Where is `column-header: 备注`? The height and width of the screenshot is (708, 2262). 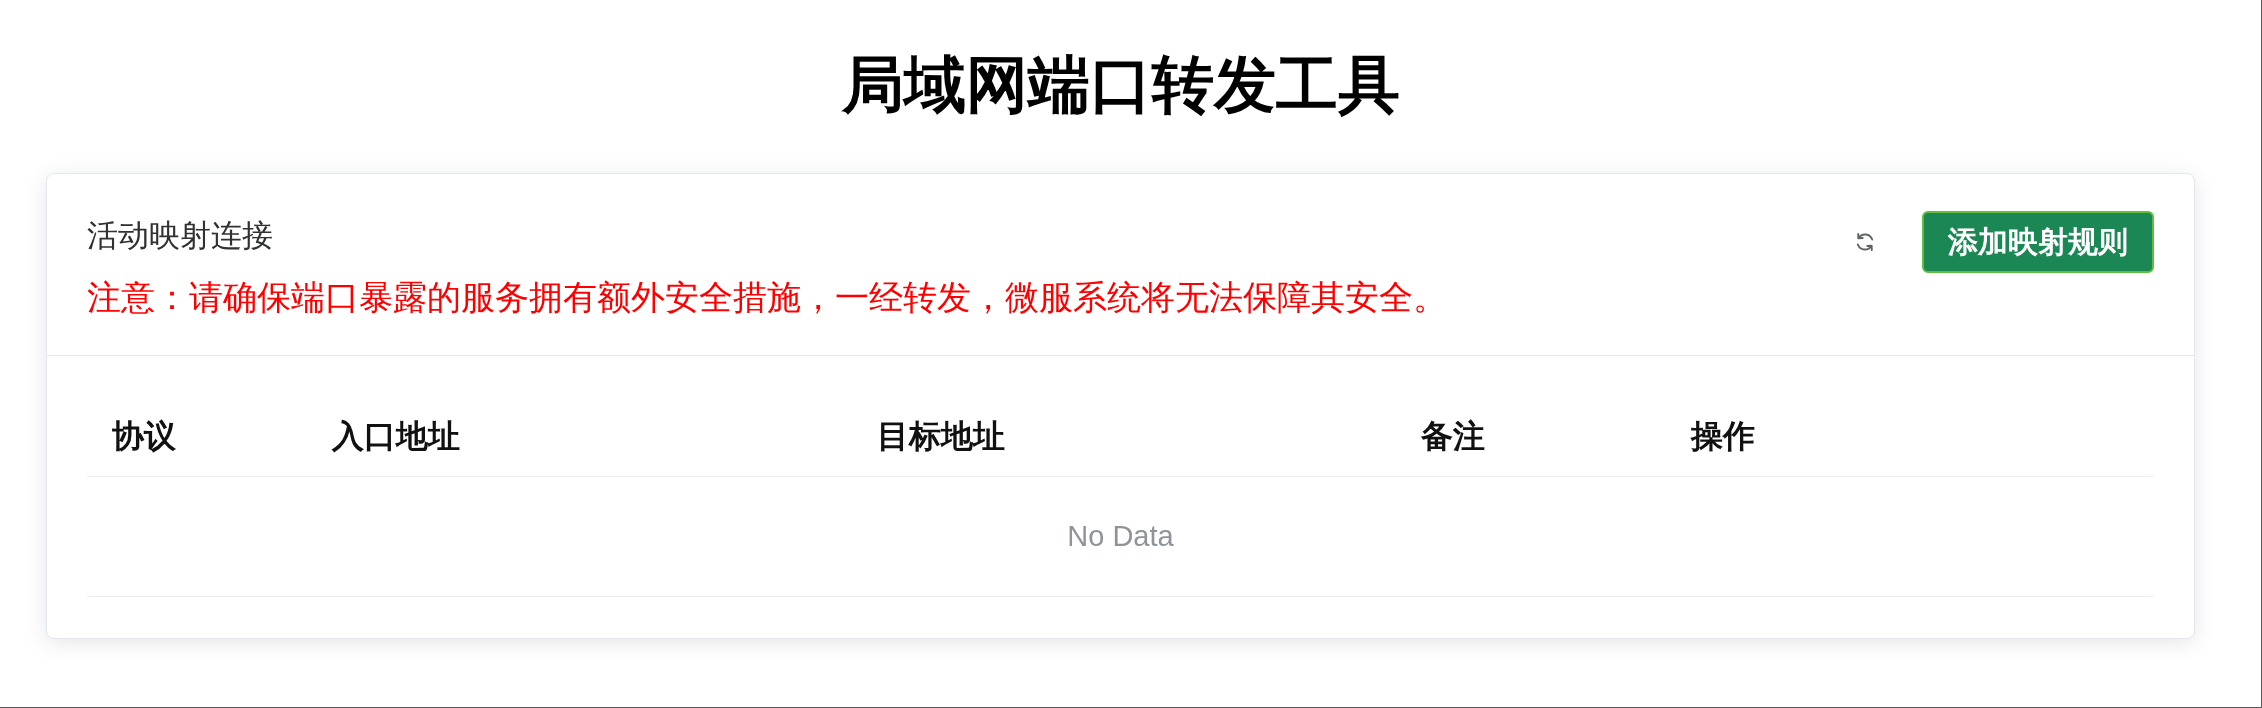
column-header: 备注 is located at coordinates (1453, 436).